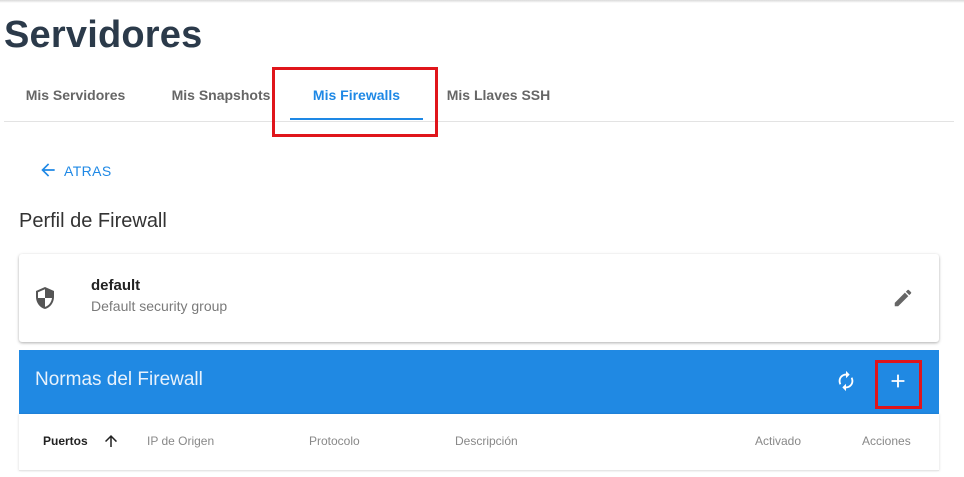 This screenshot has width=964, height=477. Describe the element at coordinates (886, 441) in the screenshot. I see `column-acciones: Acciones` at that location.